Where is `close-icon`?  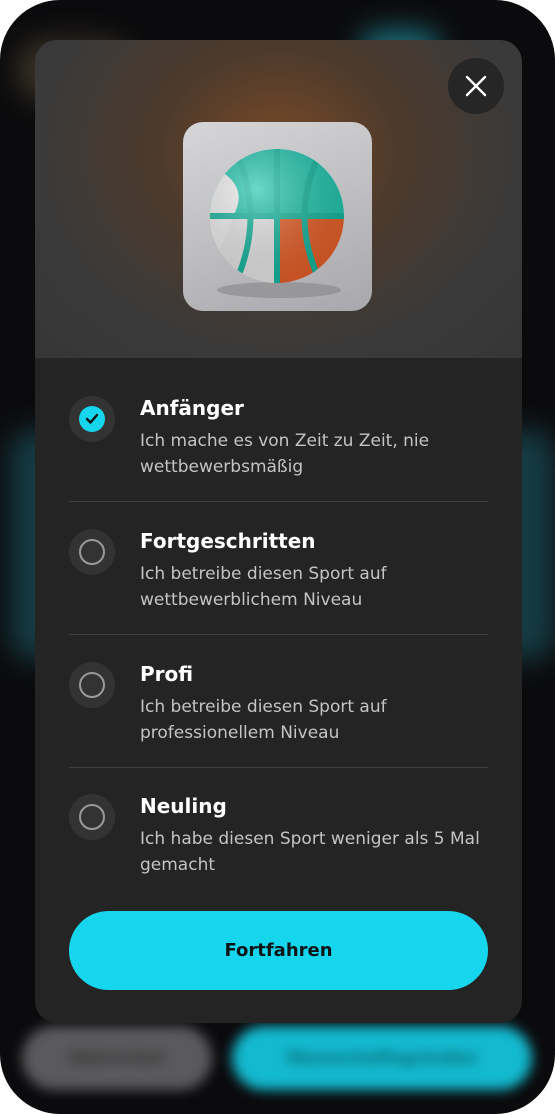 close-icon is located at coordinates (476, 86).